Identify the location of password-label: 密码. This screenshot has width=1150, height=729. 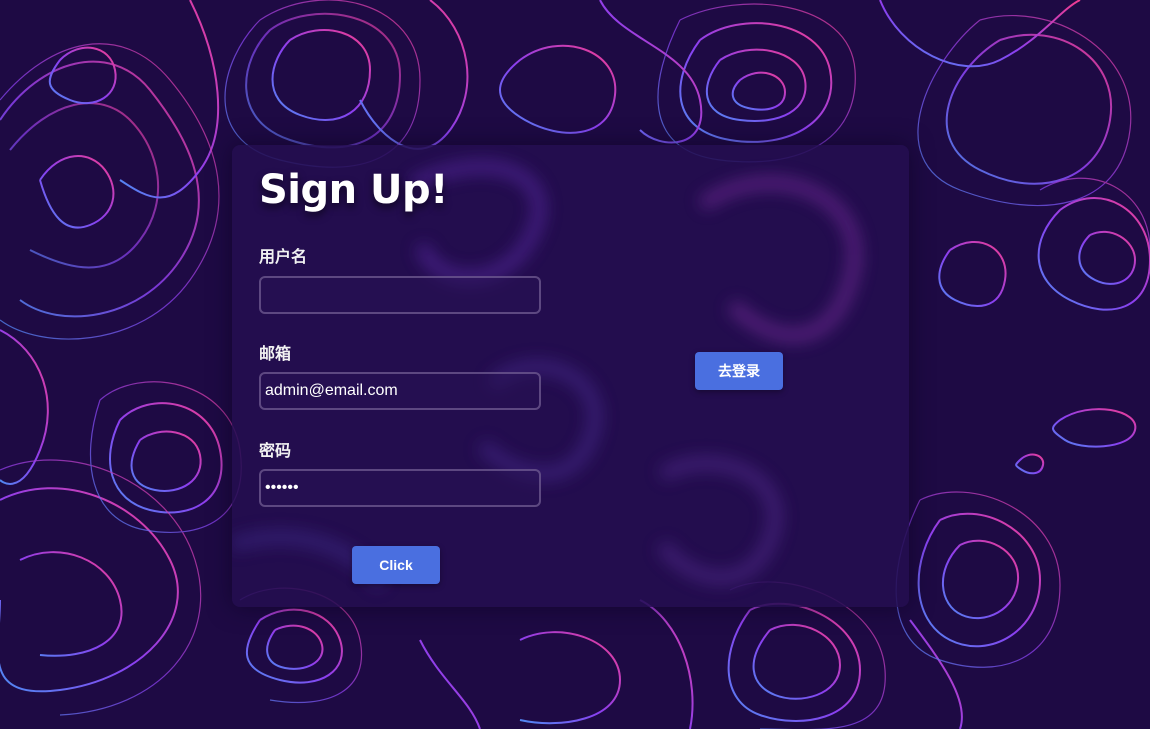
(275, 450).